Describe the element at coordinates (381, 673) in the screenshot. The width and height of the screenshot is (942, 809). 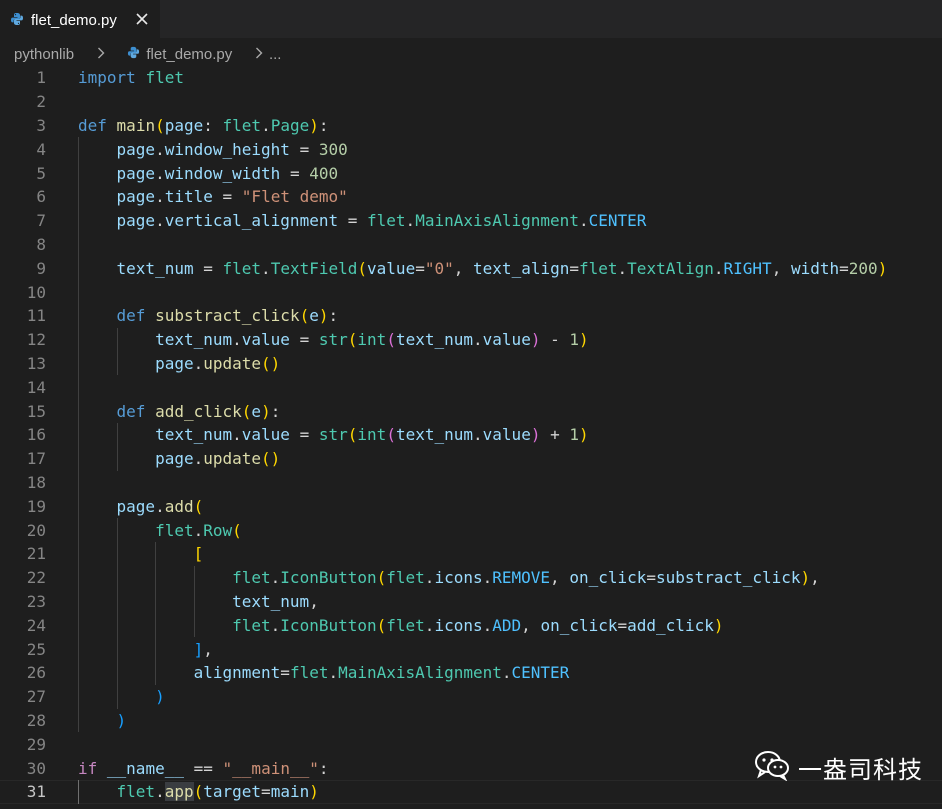
I see `code-text: alignment=flet.MainAxisAlignment.CENTER` at that location.